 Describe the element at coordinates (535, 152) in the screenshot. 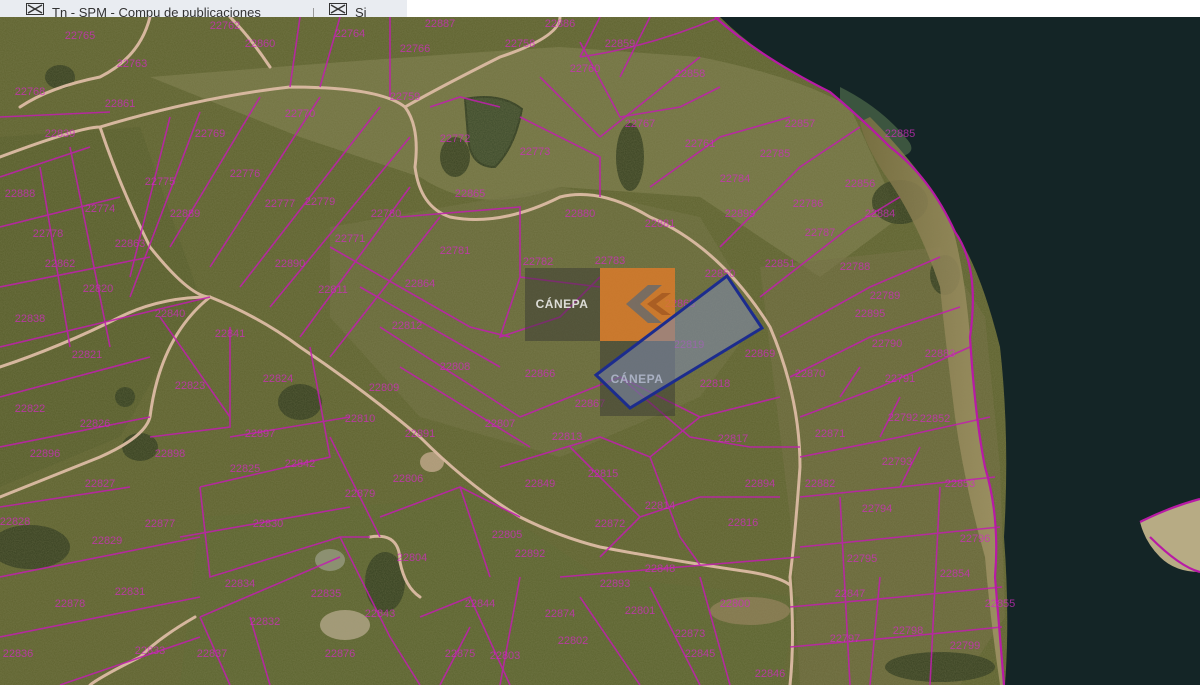

I see `lot-number-label: 22773` at that location.